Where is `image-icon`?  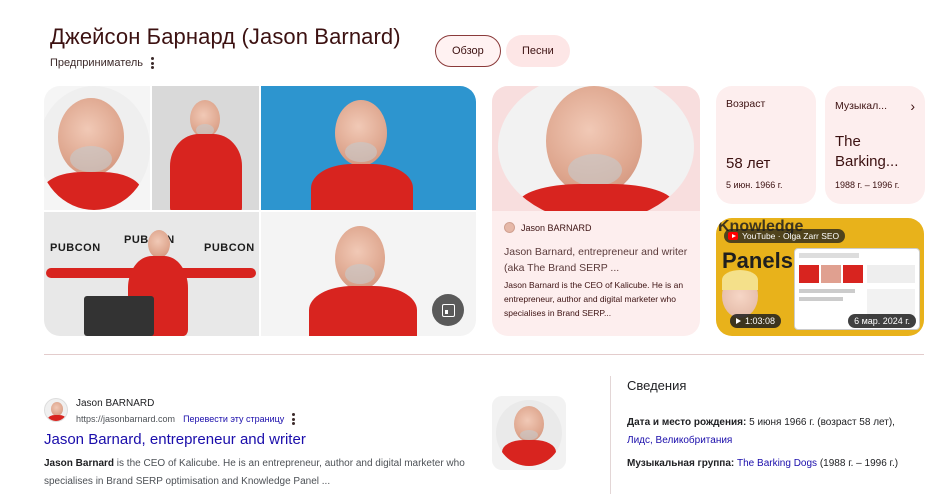 image-icon is located at coordinates (448, 310).